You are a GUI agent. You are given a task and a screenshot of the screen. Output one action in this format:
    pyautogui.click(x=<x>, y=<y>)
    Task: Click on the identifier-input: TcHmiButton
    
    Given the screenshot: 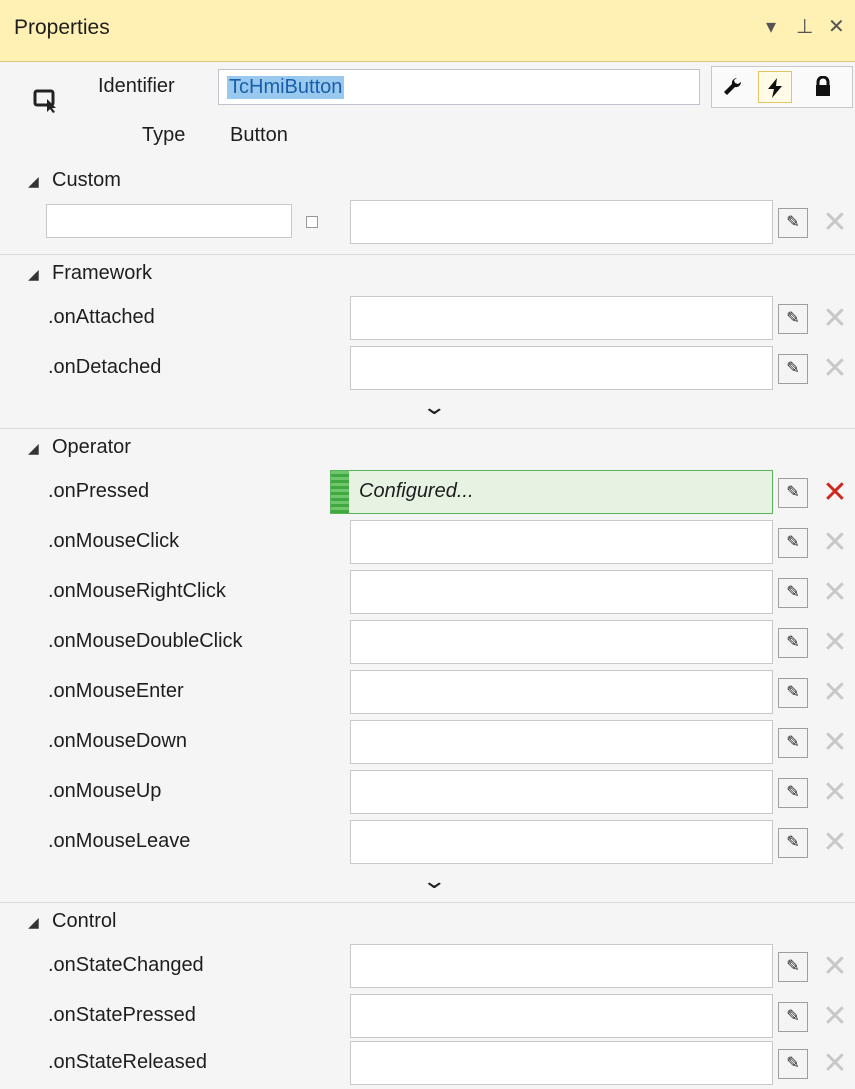 What is the action you would take?
    pyautogui.click(x=459, y=87)
    